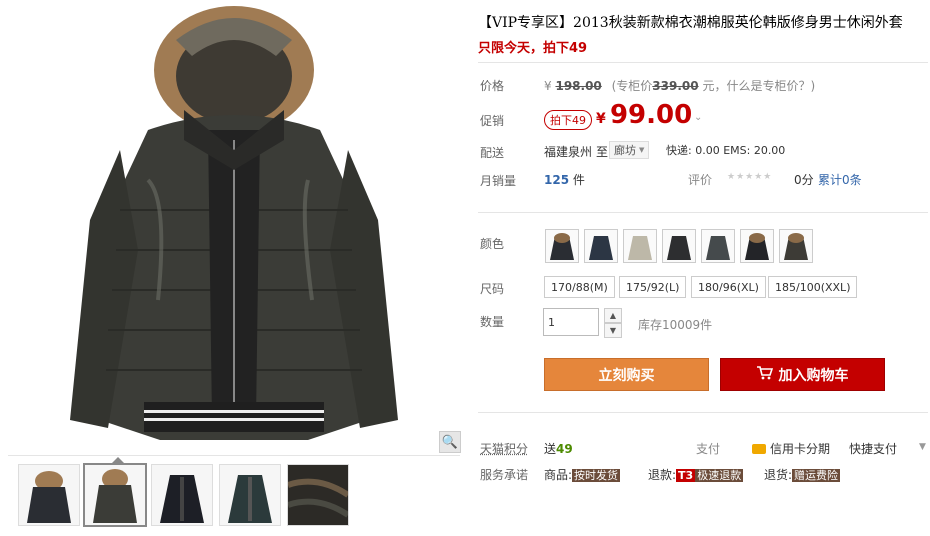 Image resolution: width=930 pixels, height=536 pixels. Describe the element at coordinates (504, 475) in the screenshot. I see `service-label: 服务承诺` at that location.